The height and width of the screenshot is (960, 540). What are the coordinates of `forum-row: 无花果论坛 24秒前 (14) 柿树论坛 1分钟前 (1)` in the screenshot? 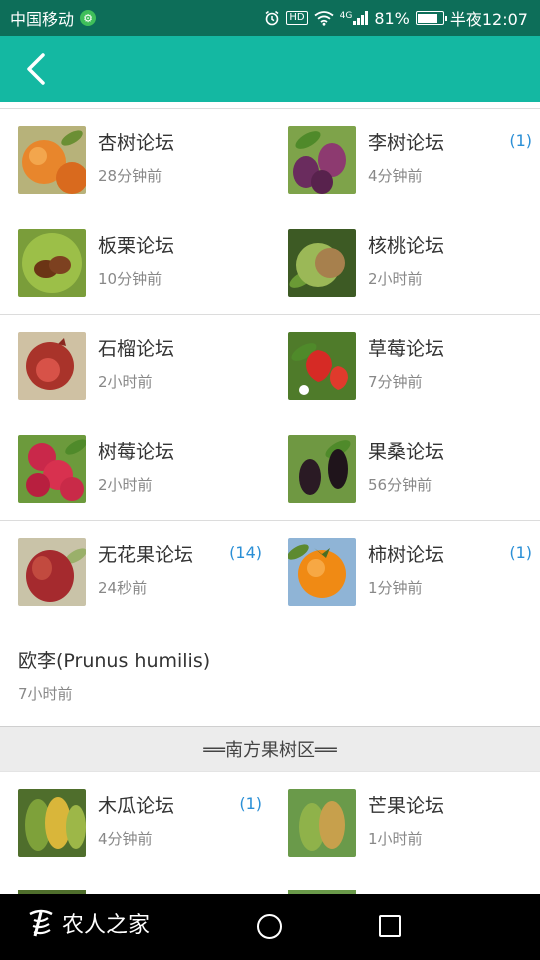 It's located at (270, 572).